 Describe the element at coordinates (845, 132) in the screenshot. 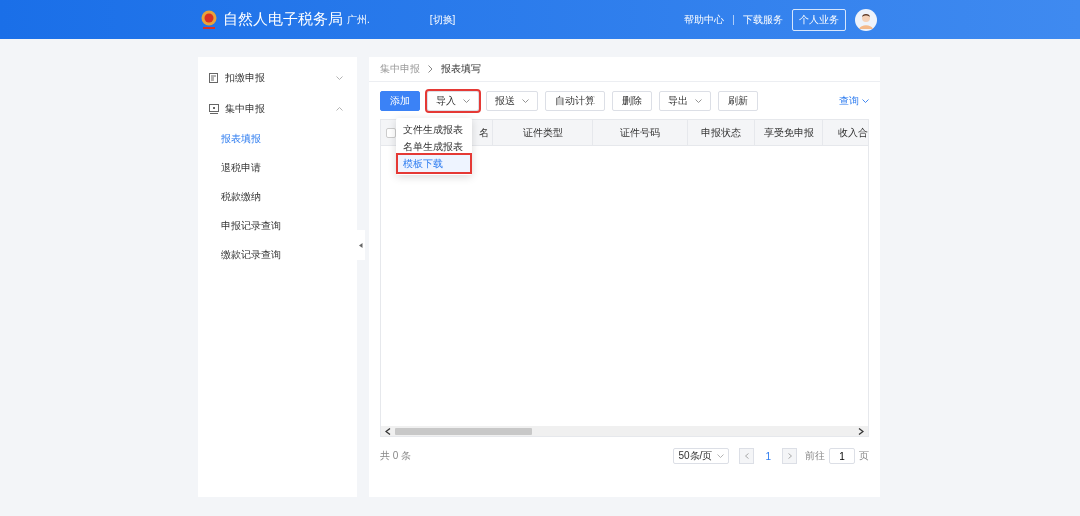

I see `column-header: 收入合` at that location.